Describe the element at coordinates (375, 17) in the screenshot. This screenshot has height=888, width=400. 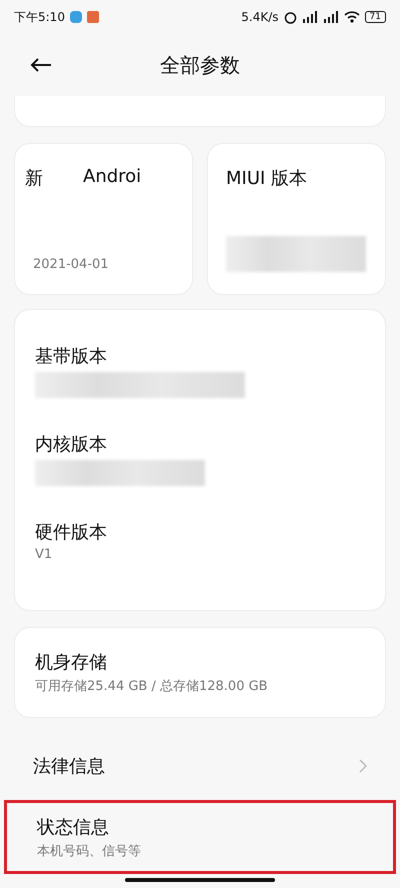
I see `battery-indicator: 71` at that location.